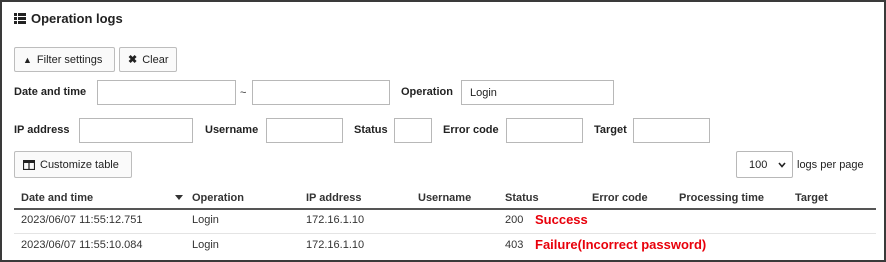 This screenshot has width=886, height=262. What do you see at coordinates (136, 130) in the screenshot?
I see `ip-address-input` at bounding box center [136, 130].